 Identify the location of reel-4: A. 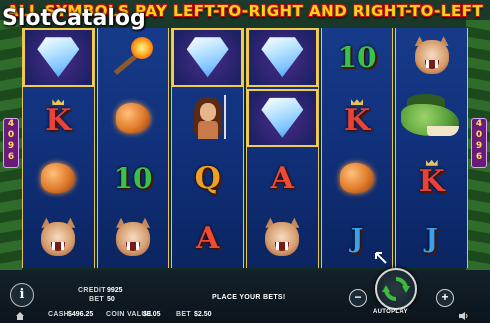
(282, 148).